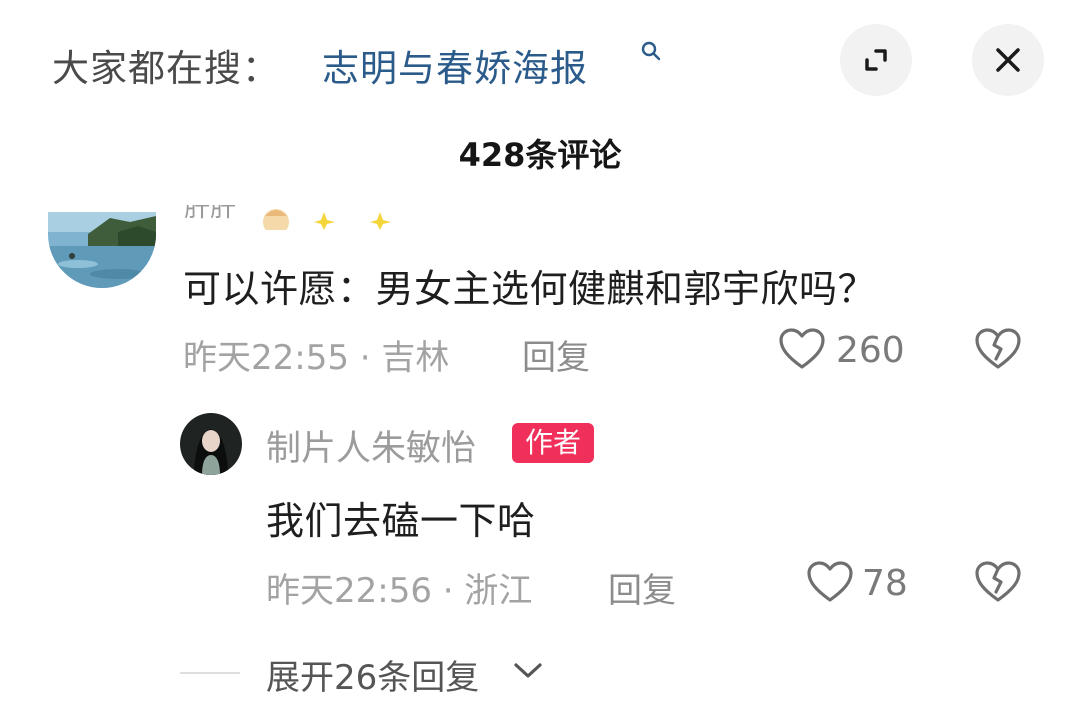 This screenshot has height=728, width=1080. I want to click on close-icon, so click(1008, 60).